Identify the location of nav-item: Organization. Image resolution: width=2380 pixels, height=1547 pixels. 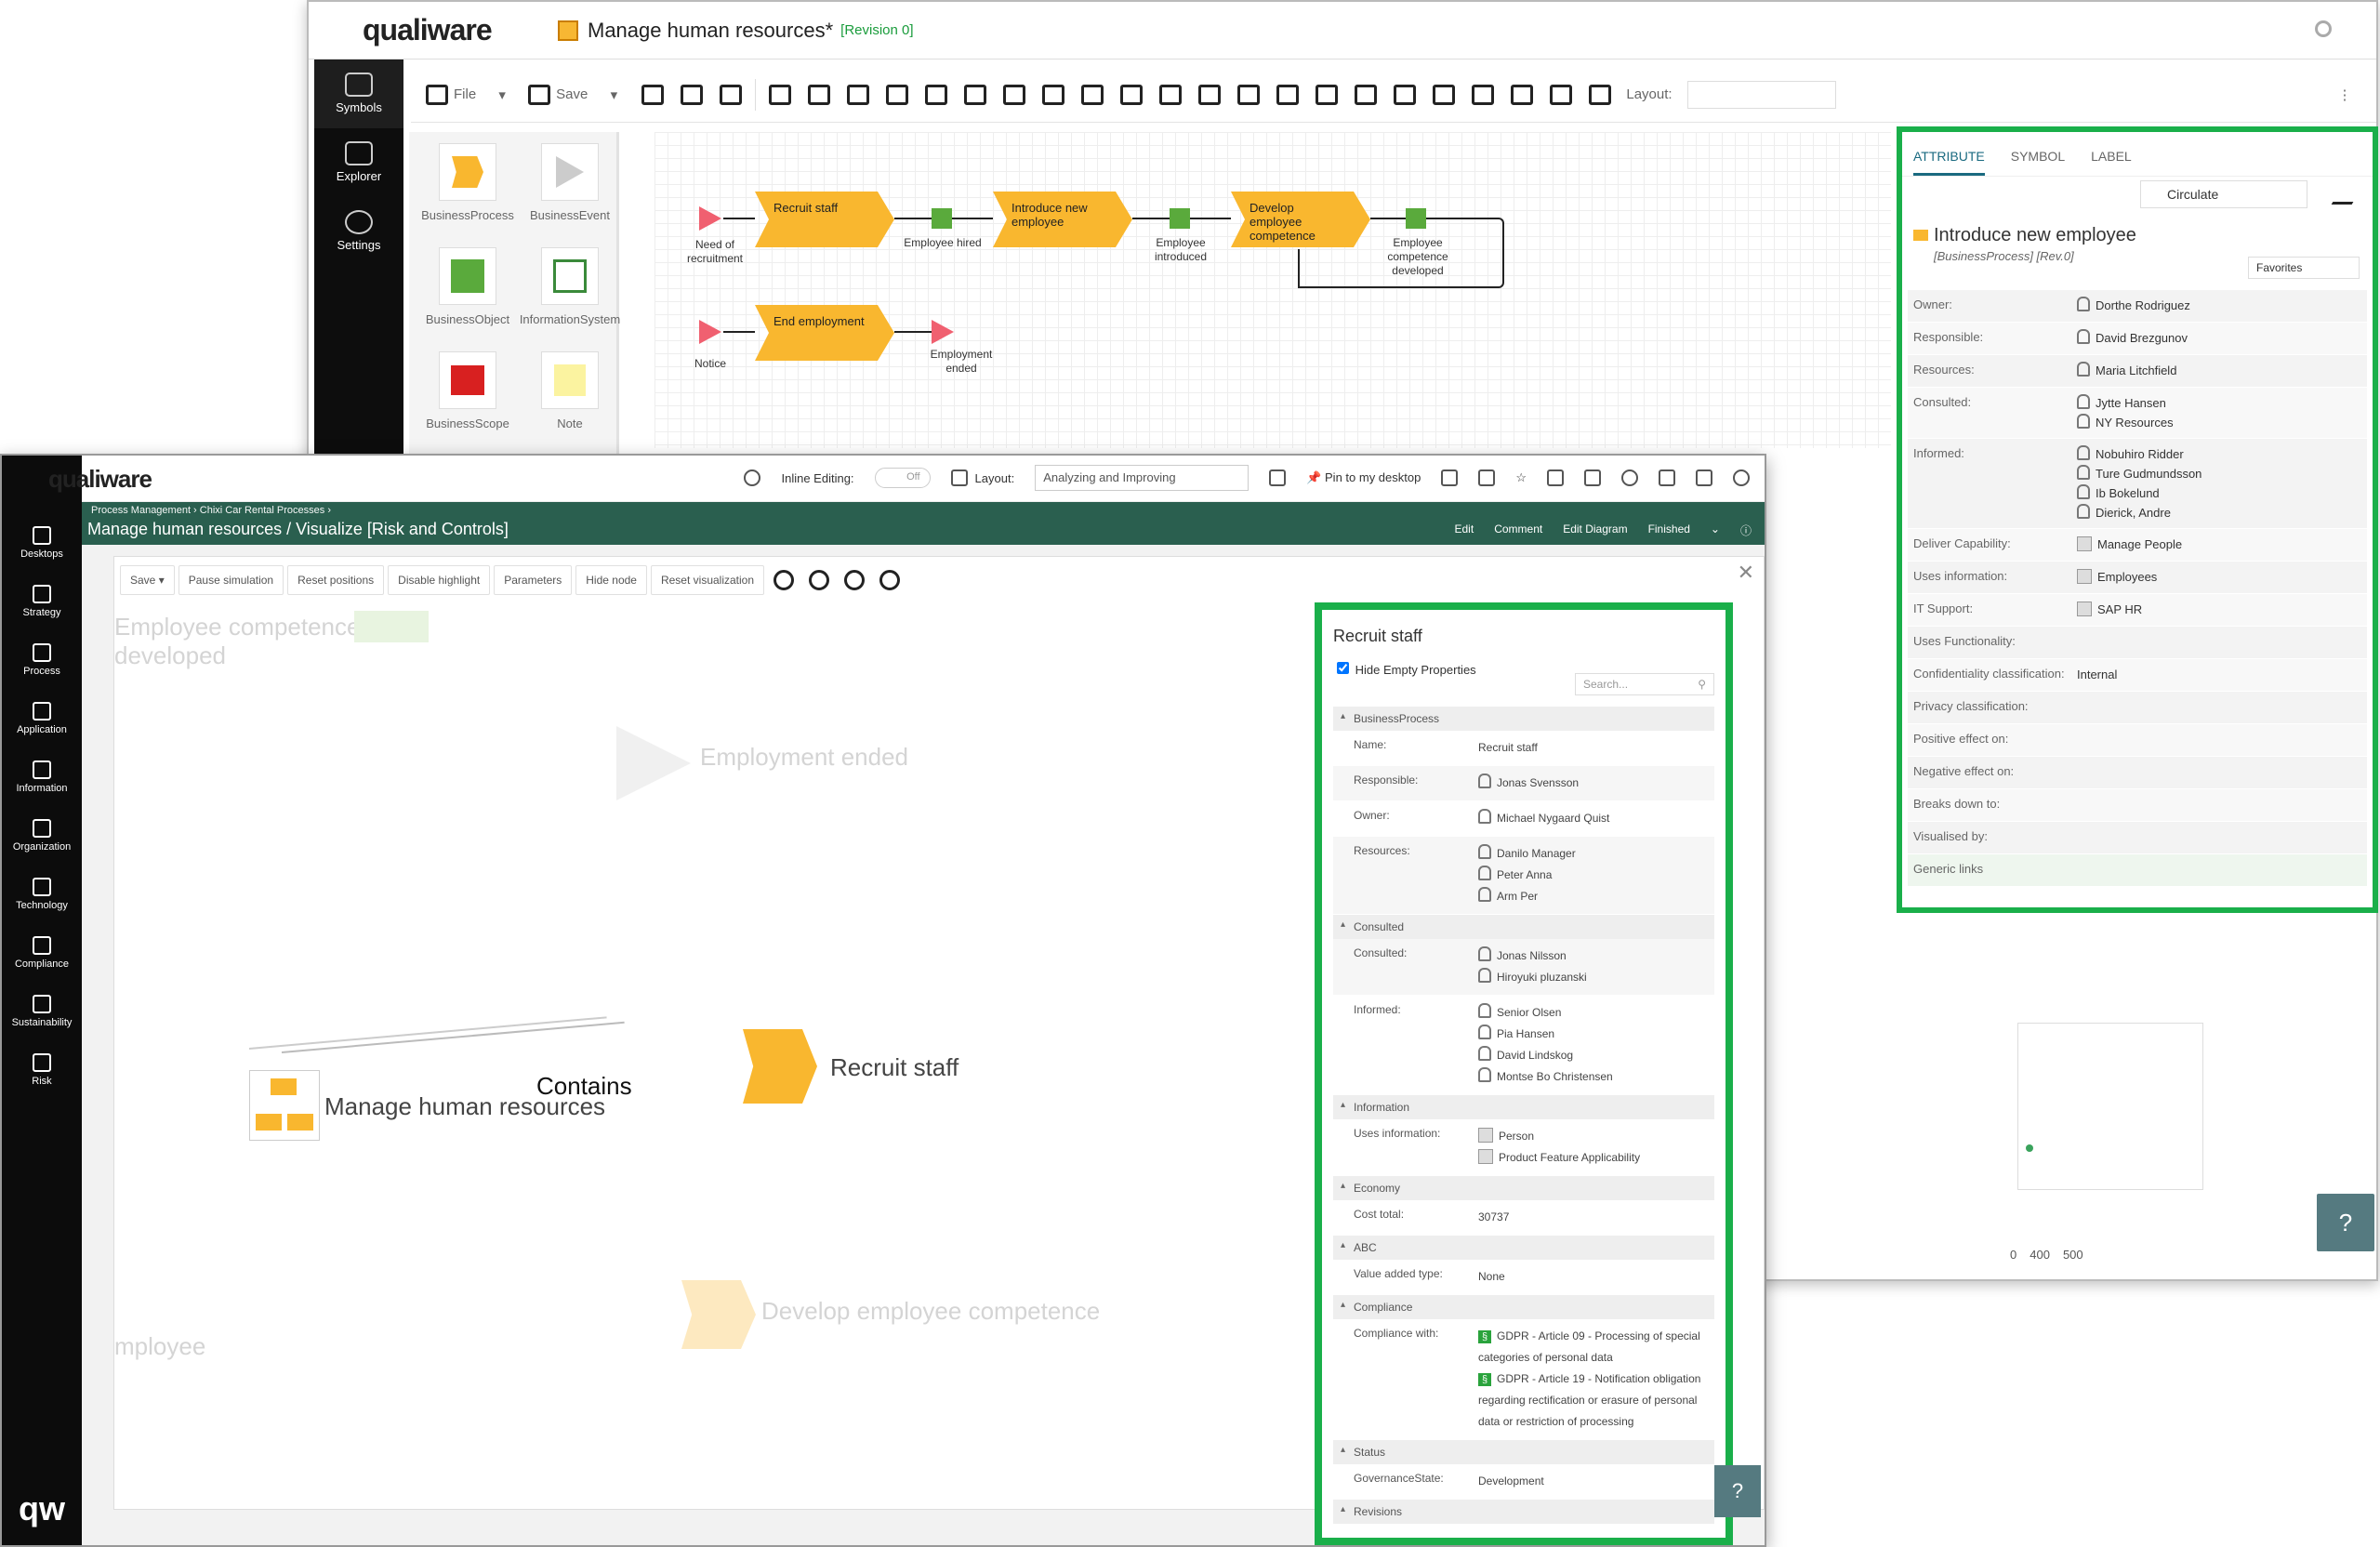
(42, 835).